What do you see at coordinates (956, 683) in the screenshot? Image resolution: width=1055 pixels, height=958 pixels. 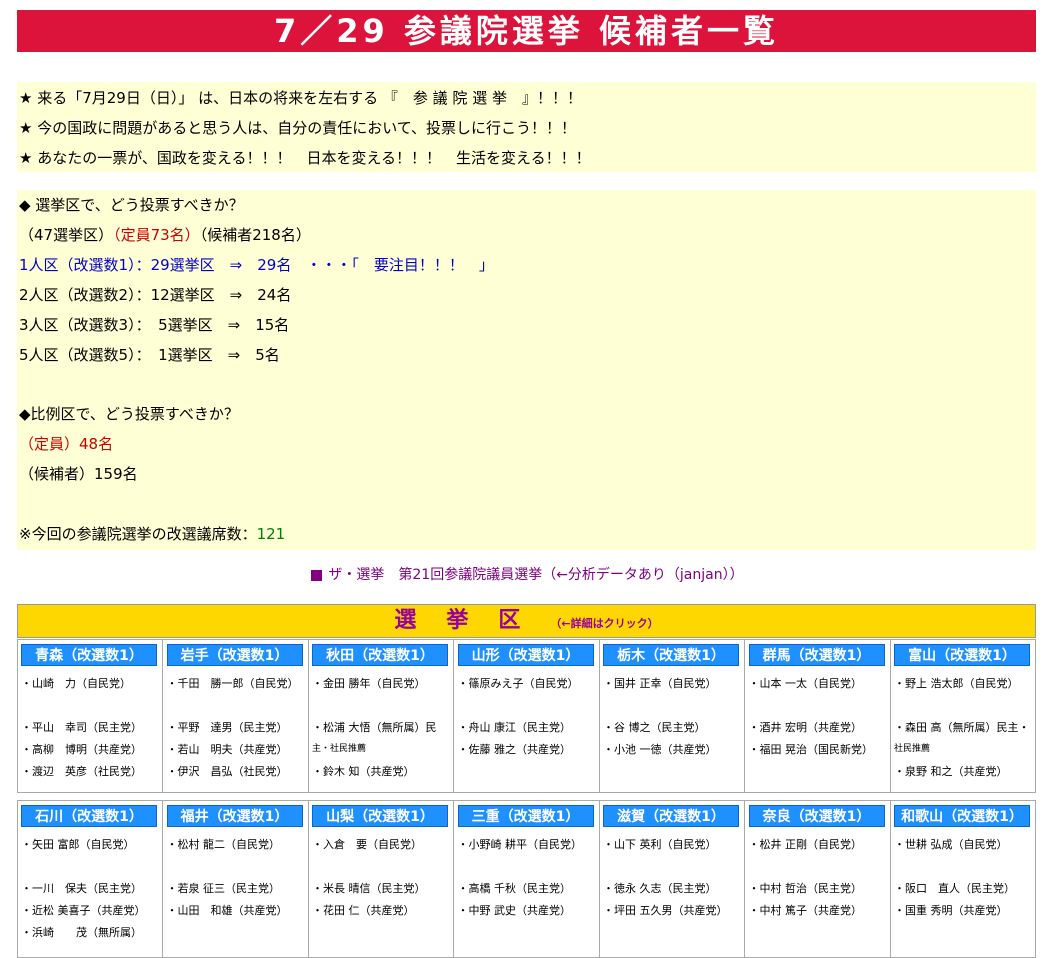 I see `candidate-item: ・野上 浩太郎（自民党）` at bounding box center [956, 683].